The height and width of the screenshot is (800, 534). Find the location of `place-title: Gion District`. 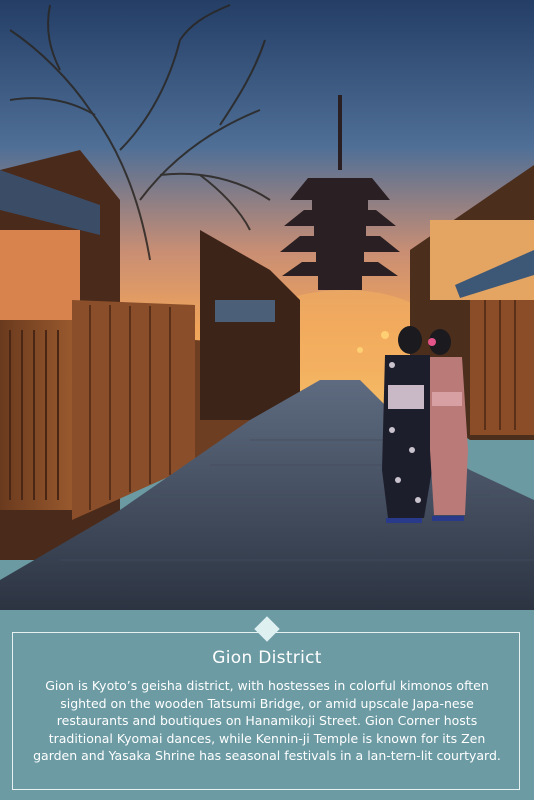

place-title: Gion District is located at coordinates (267, 658).